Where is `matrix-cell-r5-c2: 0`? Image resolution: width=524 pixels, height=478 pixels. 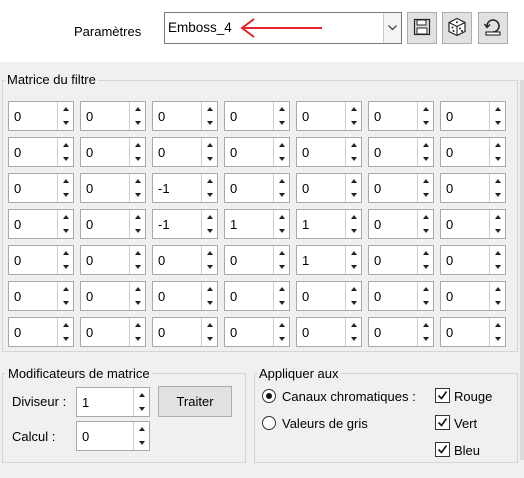 matrix-cell-r5-c2: 0 is located at coordinates (113, 260).